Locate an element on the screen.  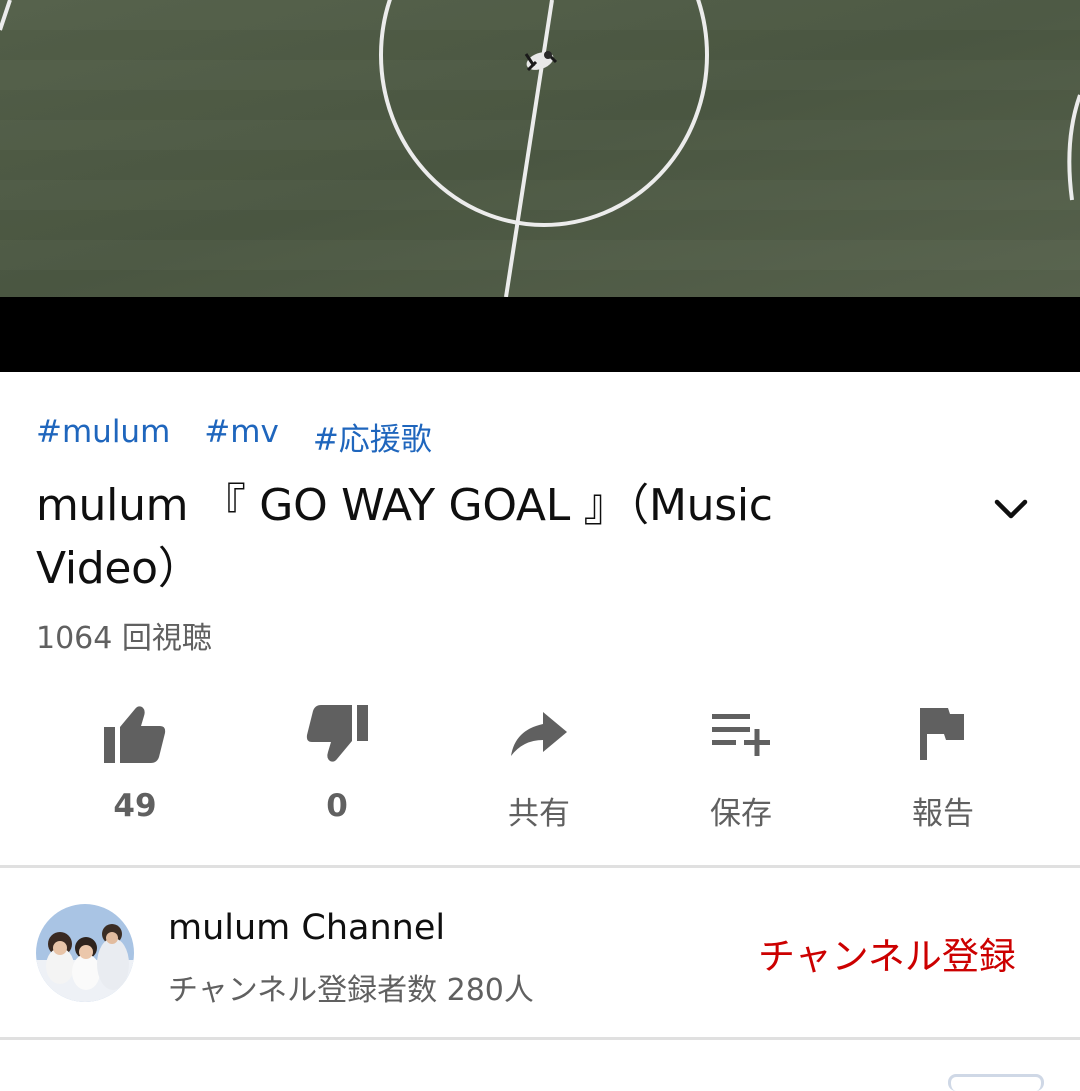
channel-name: mulum Channel is located at coordinates (306, 928).